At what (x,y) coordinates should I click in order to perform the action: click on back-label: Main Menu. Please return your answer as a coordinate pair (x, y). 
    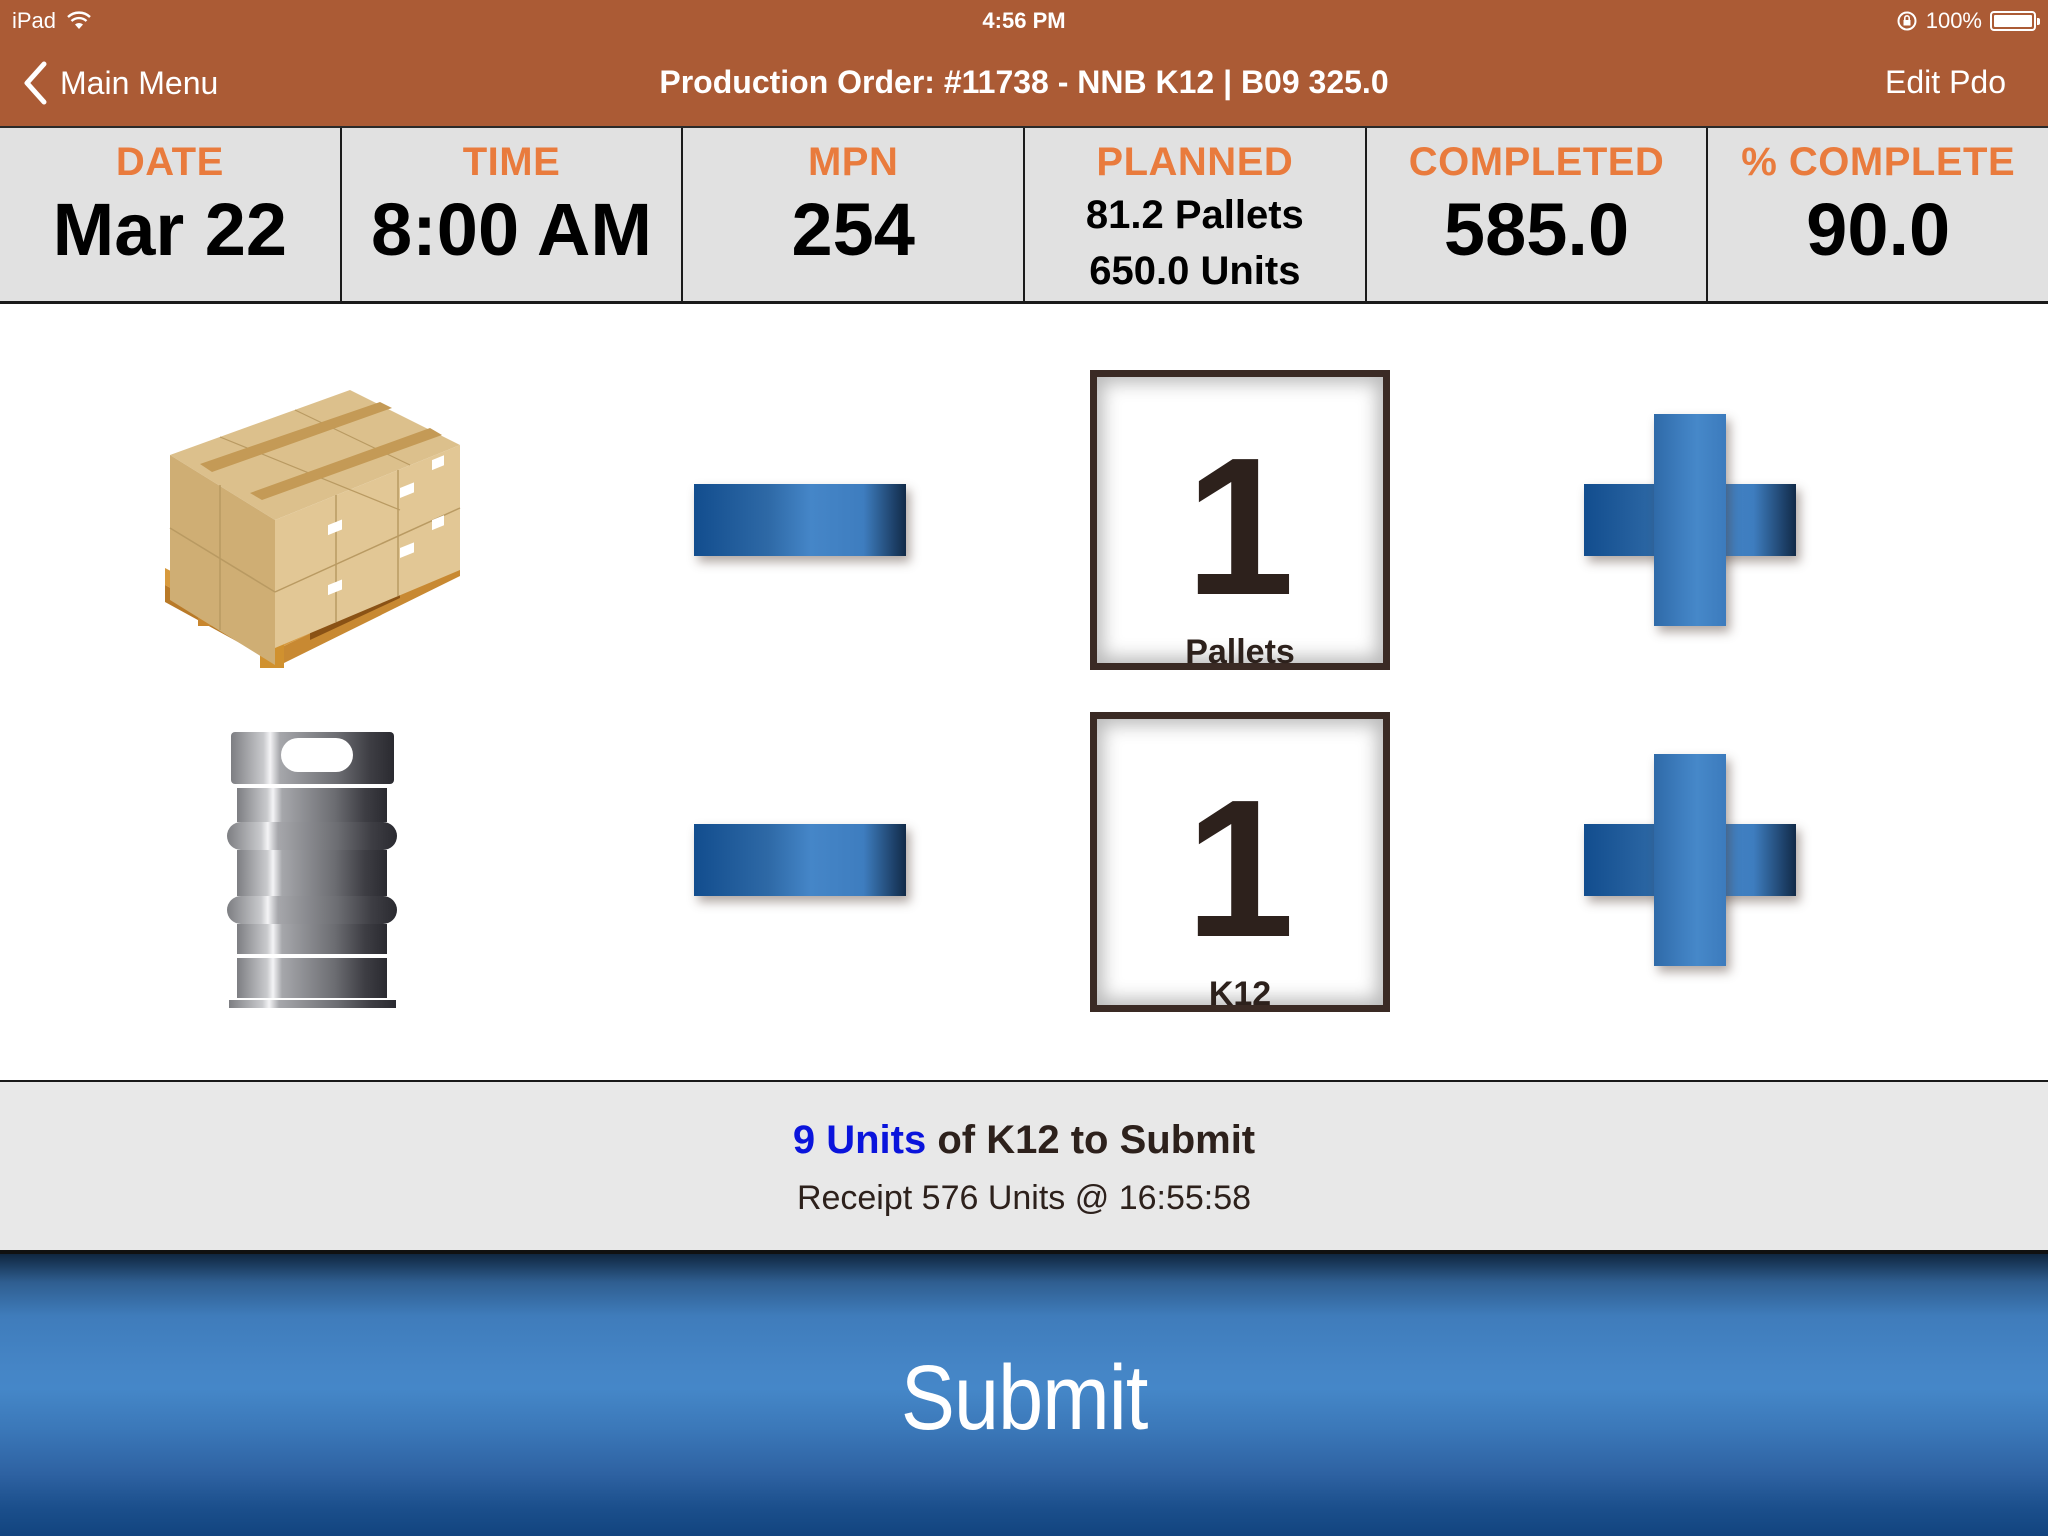
    Looking at the image, I should click on (139, 82).